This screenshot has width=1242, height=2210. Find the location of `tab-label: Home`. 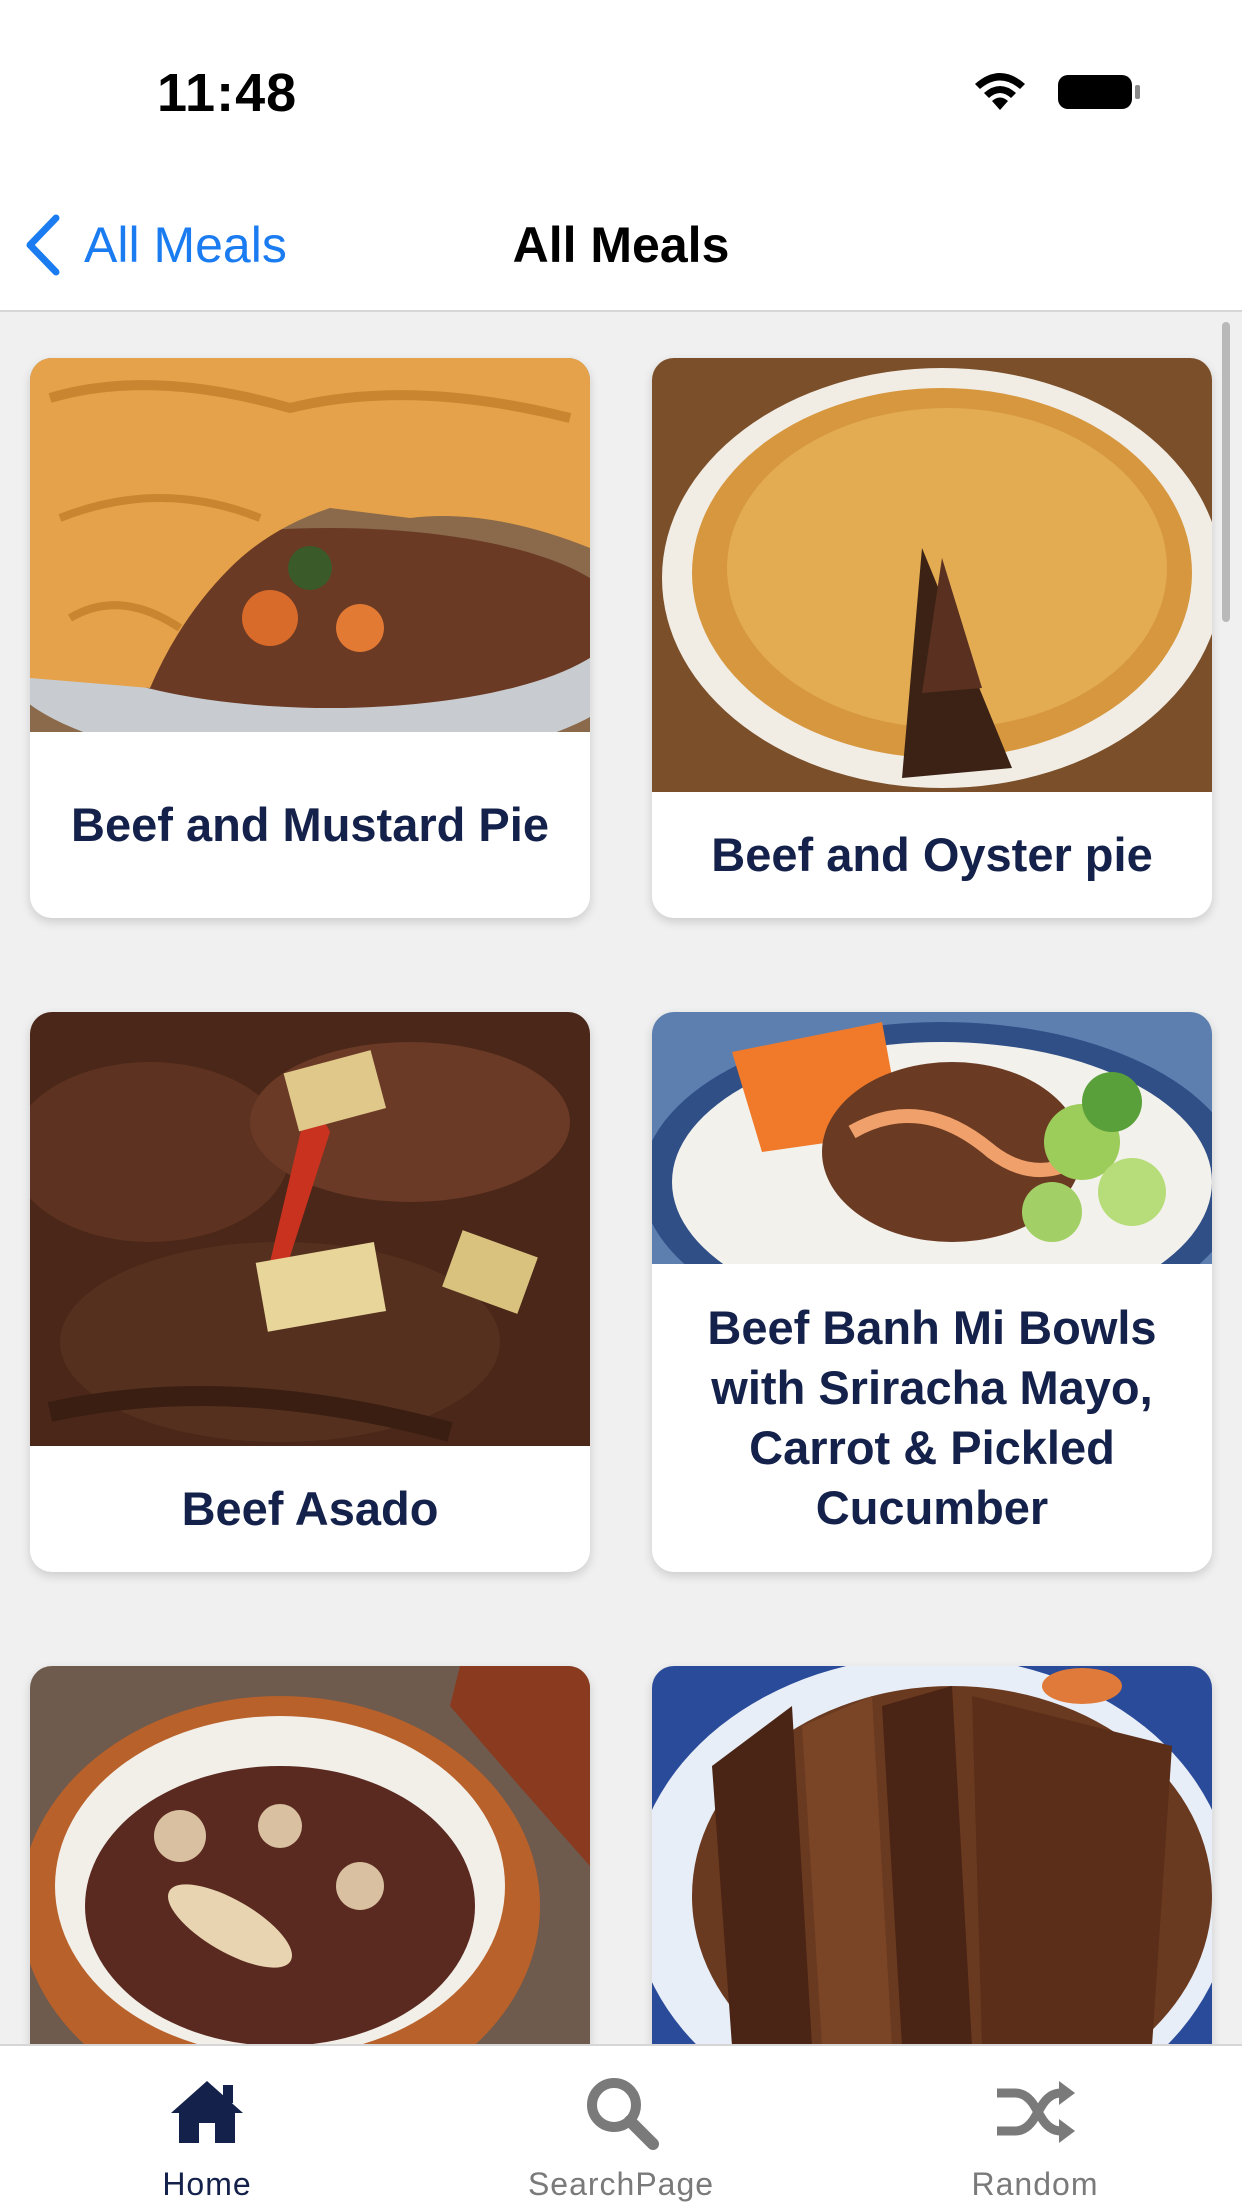

tab-label: Home is located at coordinates (207, 2184).